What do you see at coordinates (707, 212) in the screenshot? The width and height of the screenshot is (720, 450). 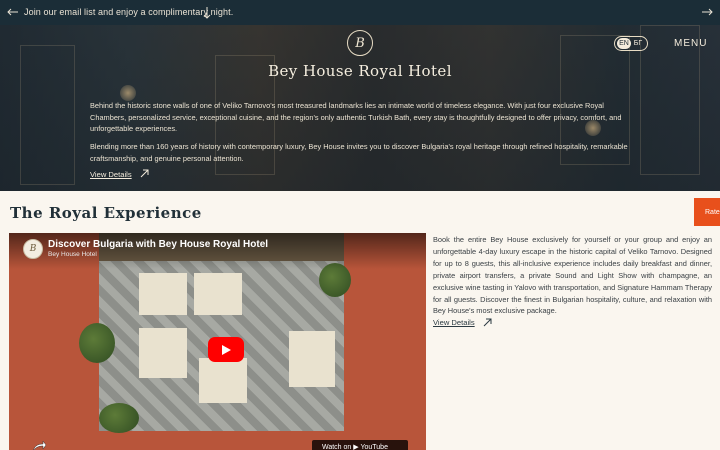 I see `rates-side-tab: Rate` at bounding box center [707, 212].